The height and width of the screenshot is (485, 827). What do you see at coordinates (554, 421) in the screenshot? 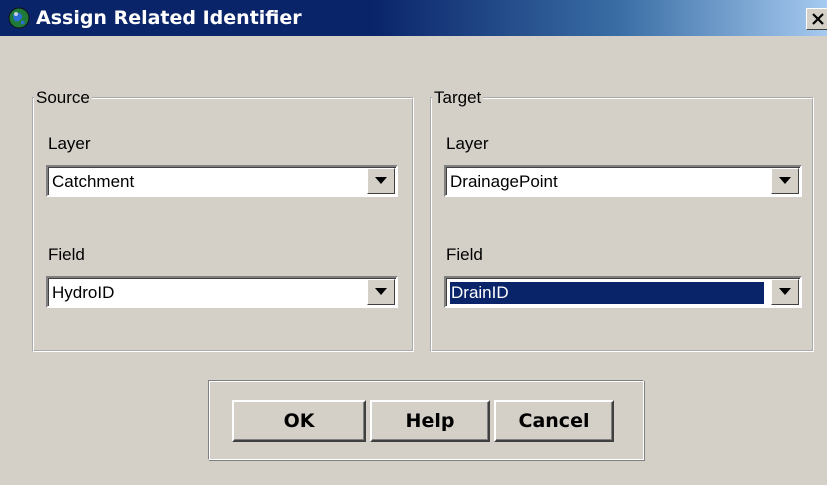
I see `cancel-button: Cancel` at bounding box center [554, 421].